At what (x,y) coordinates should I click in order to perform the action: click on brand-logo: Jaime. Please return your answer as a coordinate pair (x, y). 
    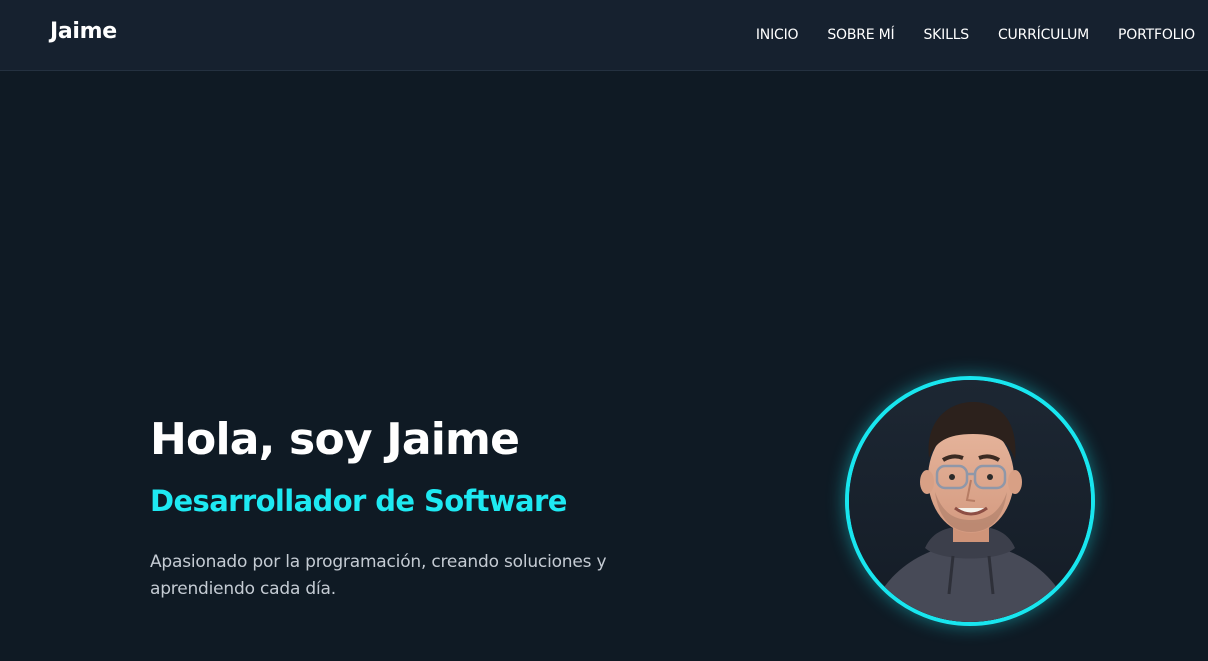
    Looking at the image, I should click on (83, 31).